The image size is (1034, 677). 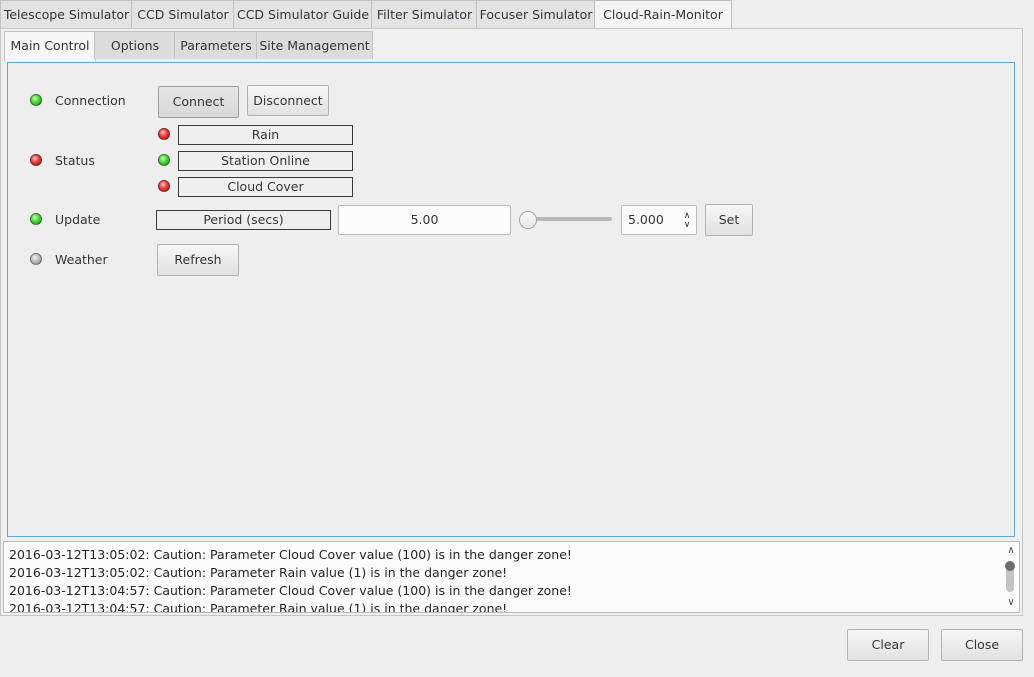 I want to click on connection-label: Connection, so click(x=90, y=100).